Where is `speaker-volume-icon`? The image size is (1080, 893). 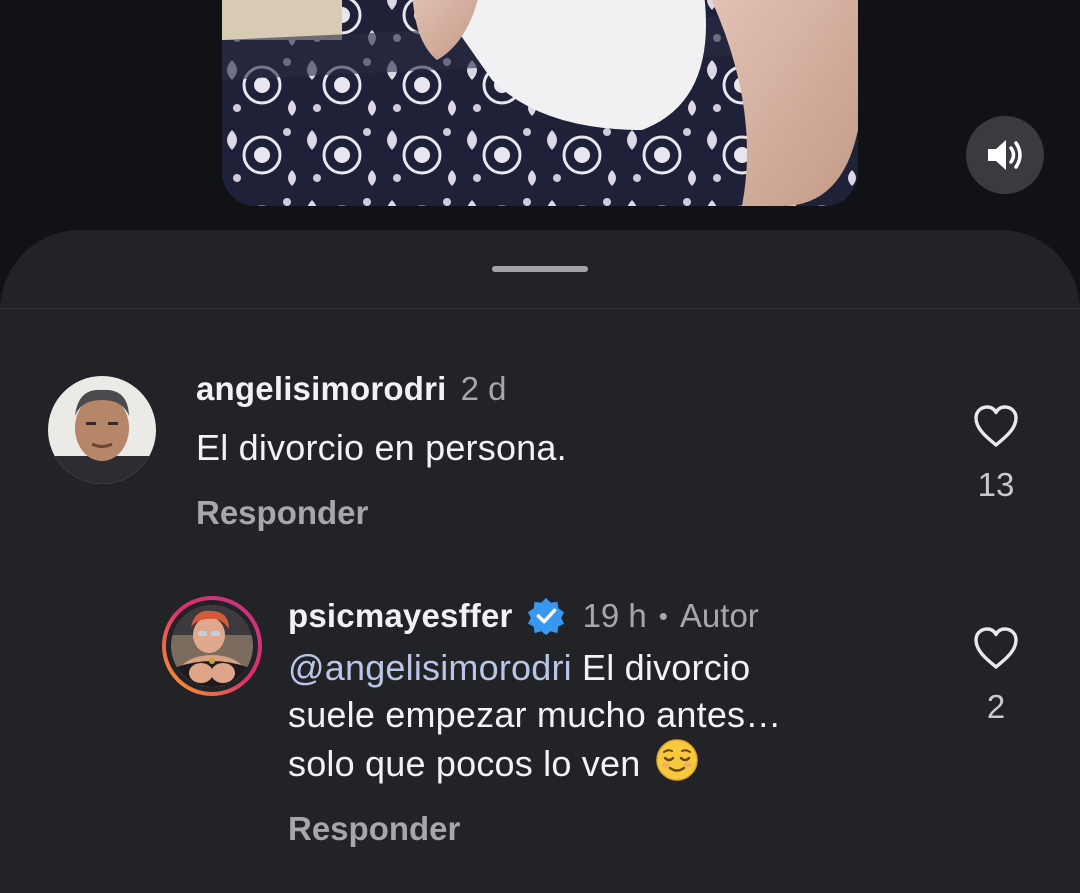
speaker-volume-icon is located at coordinates (1005, 155).